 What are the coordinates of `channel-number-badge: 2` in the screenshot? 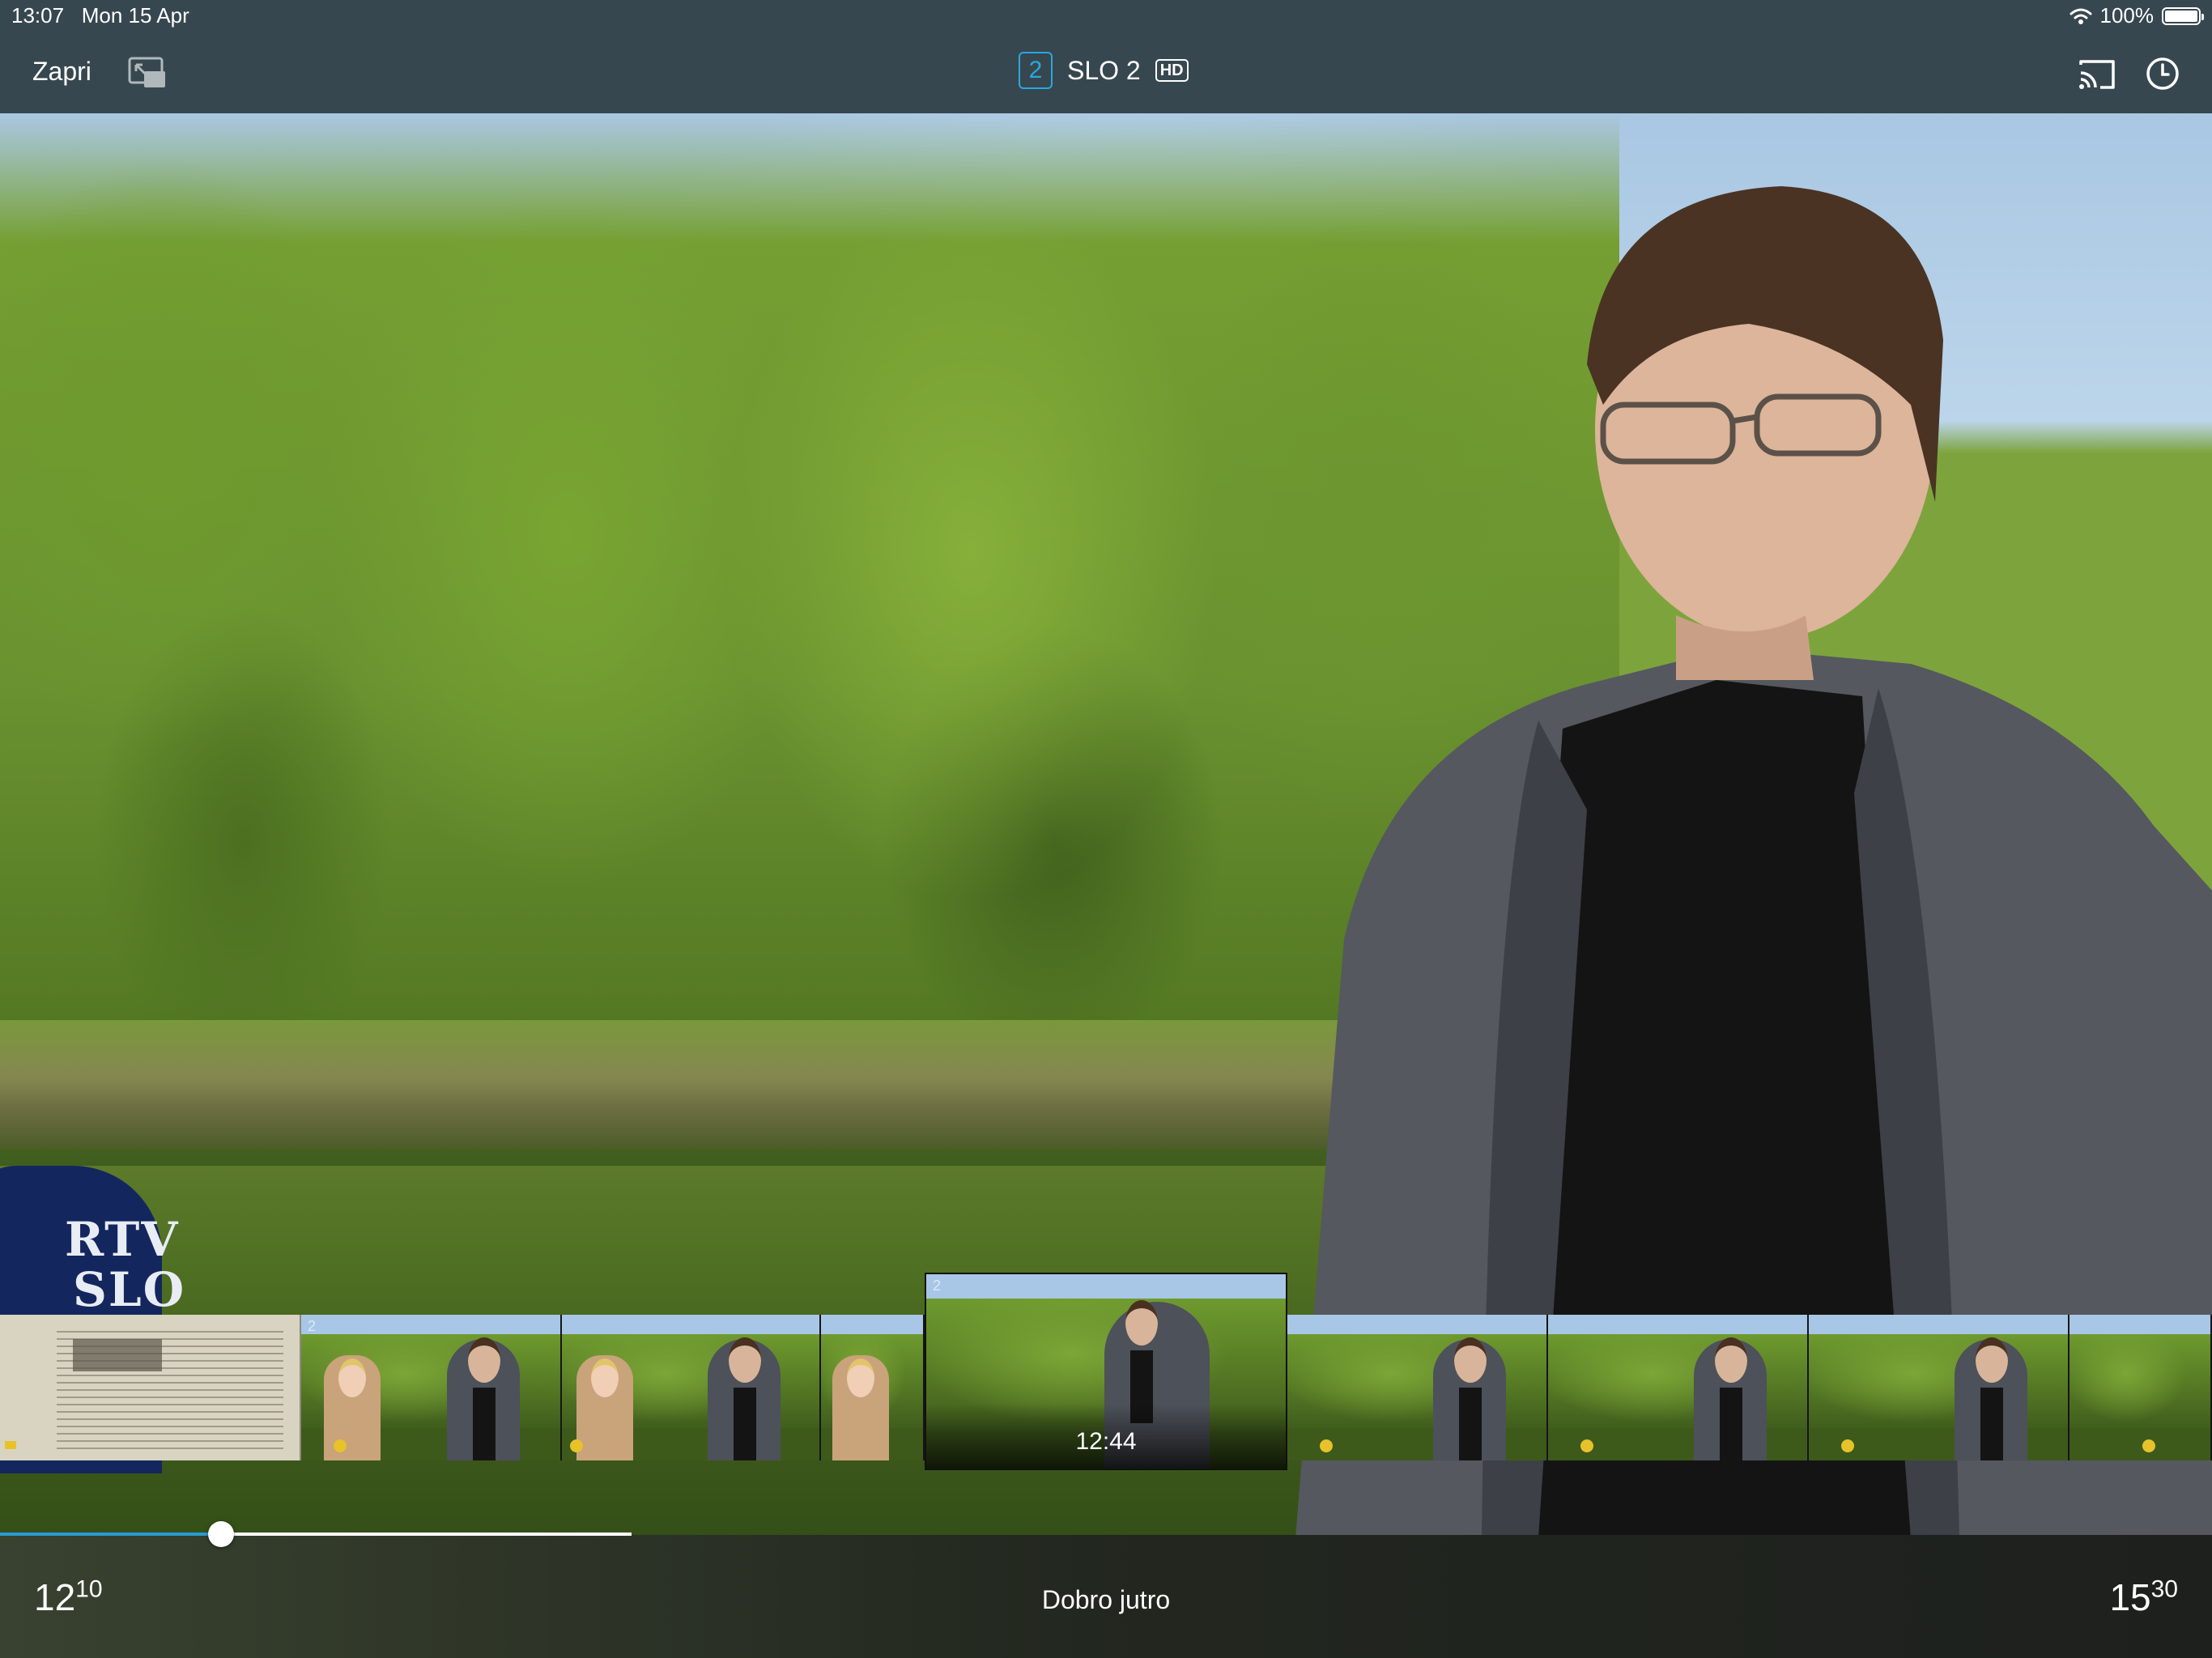 It's located at (1036, 70).